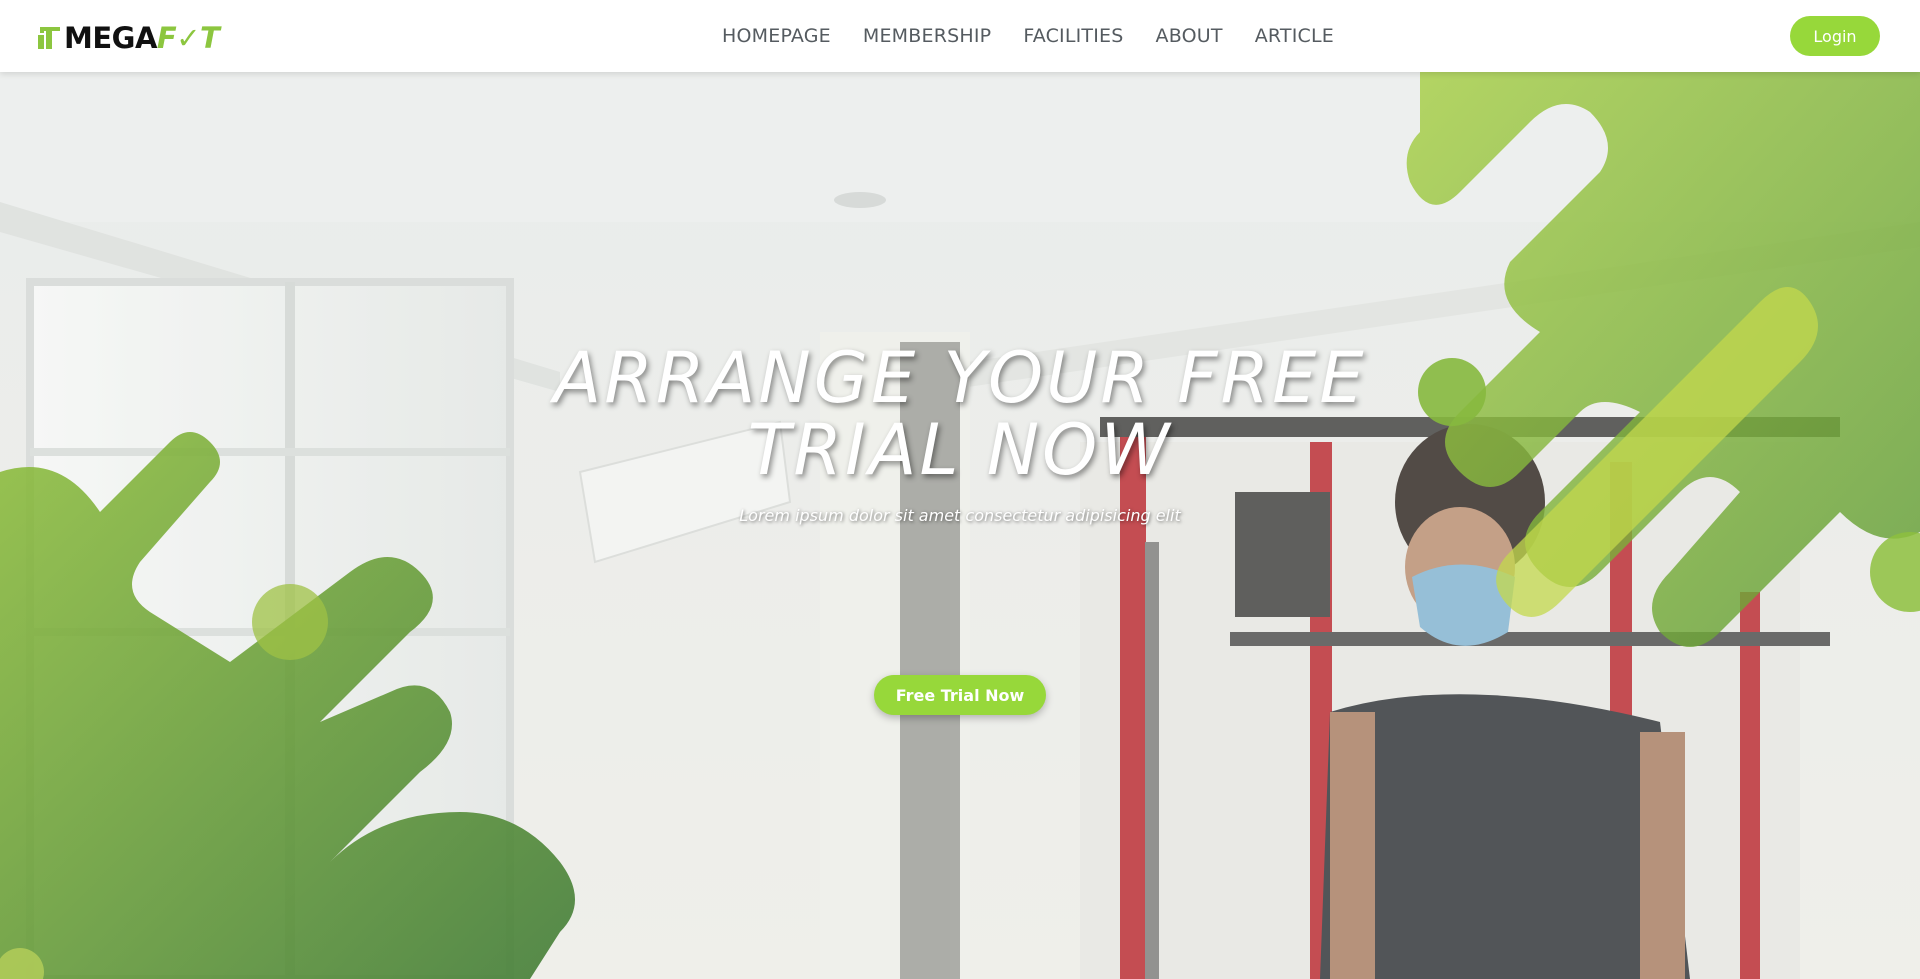  I want to click on hero-title-line-2: TRIAL NOW, so click(960, 450).